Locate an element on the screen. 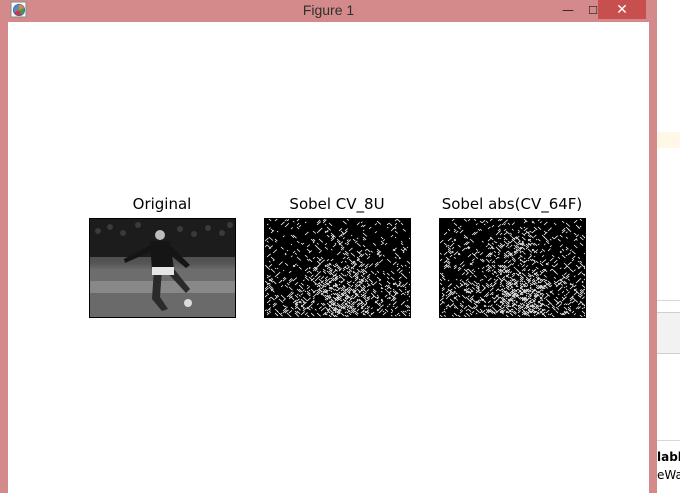 Image resolution: width=680 pixels, height=493 pixels. title-bar: Figure 1 — ☐ ✕ is located at coordinates (328, 11).